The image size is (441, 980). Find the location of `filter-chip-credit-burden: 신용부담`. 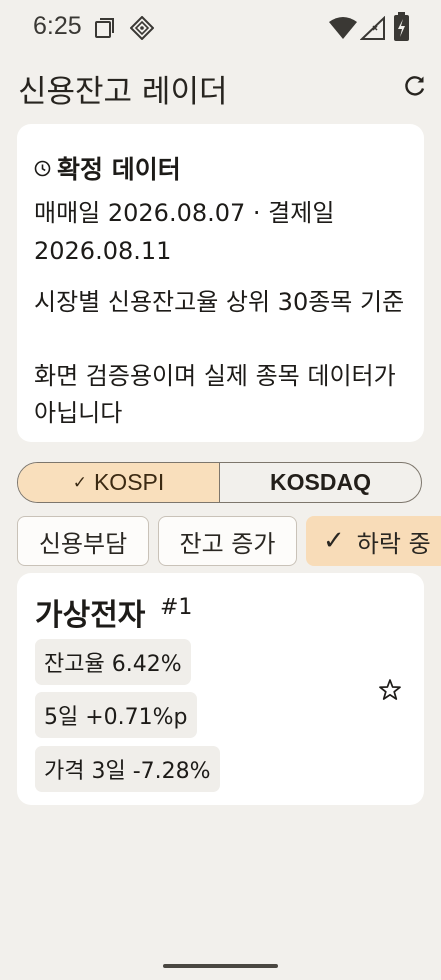

filter-chip-credit-burden: 신용부담 is located at coordinates (83, 541).